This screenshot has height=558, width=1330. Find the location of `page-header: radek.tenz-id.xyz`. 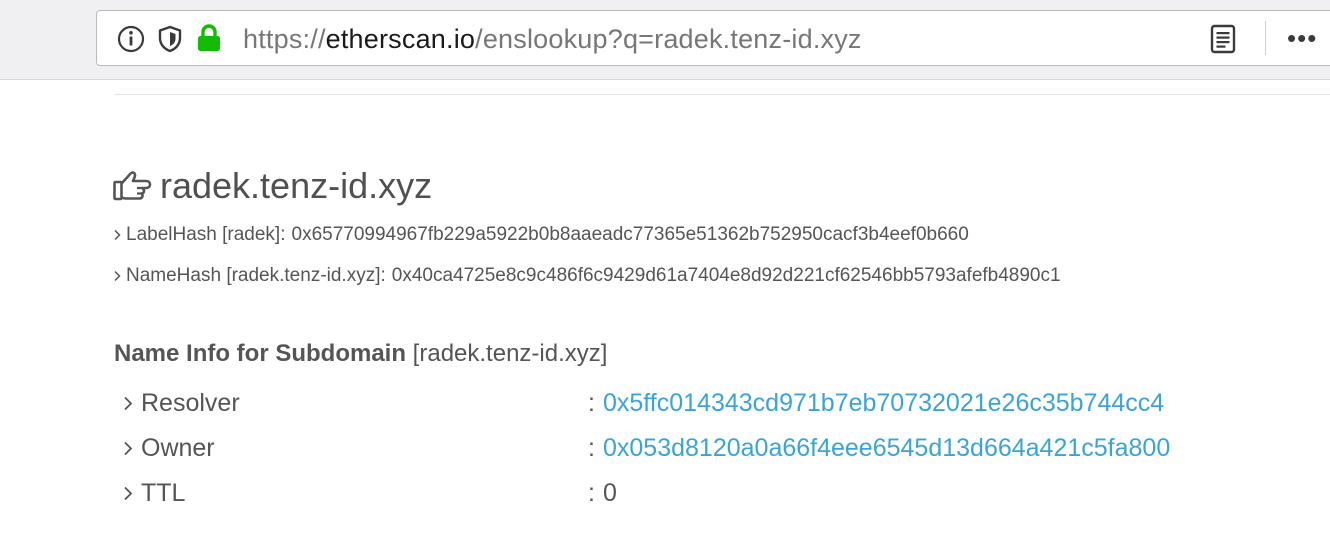

page-header: radek.tenz-id.xyz is located at coordinates (272, 186).